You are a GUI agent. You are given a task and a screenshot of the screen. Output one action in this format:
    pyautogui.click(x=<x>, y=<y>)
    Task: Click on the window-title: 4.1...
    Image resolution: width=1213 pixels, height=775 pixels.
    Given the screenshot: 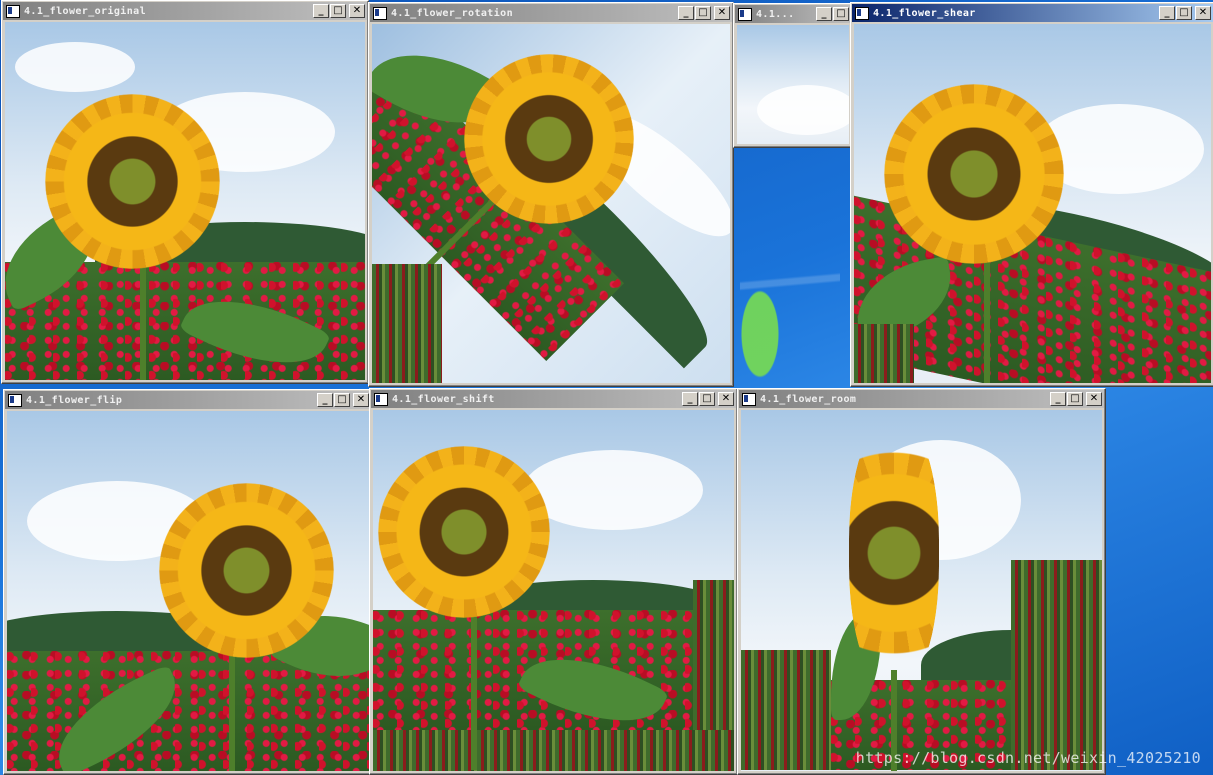 What is the action you would take?
    pyautogui.click(x=775, y=14)
    